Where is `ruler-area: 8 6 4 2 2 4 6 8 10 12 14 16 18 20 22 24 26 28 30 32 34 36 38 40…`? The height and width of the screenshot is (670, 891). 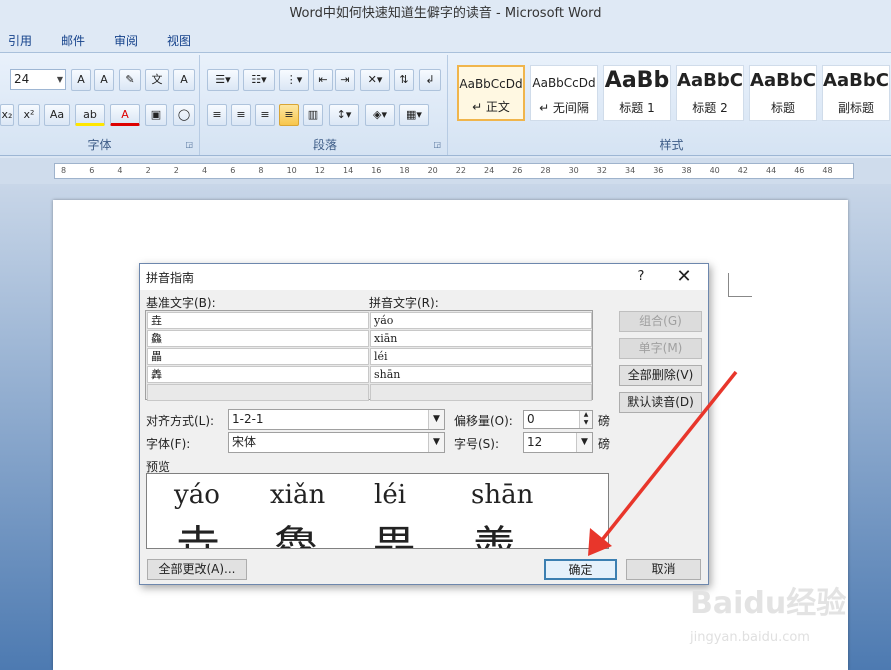
ruler-area: 8 6 4 2 2 4 6 8 10 12 14 16 18 20 22 24 26 28 30 32 34 36 38 40… is located at coordinates (445, 171).